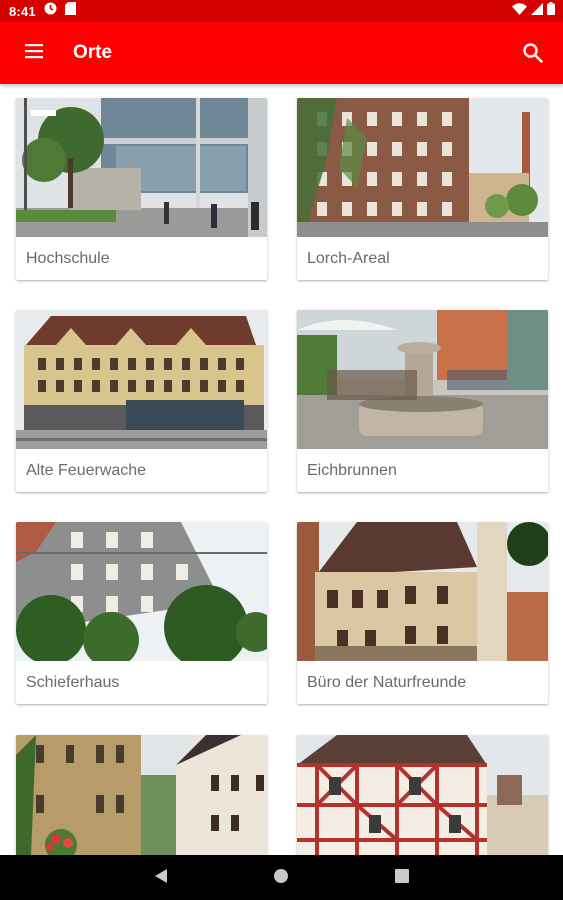 The image size is (563, 900). What do you see at coordinates (86, 470) in the screenshot?
I see `place-name: Alte Feuerwache` at bounding box center [86, 470].